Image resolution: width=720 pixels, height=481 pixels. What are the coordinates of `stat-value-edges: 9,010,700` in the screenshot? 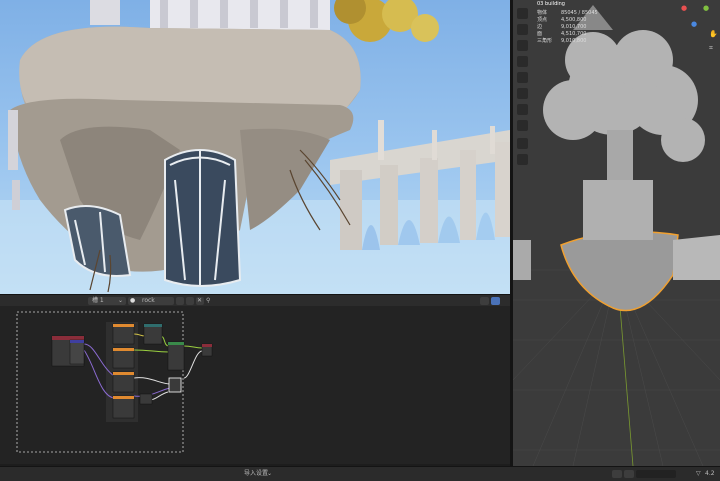 It's located at (574, 27).